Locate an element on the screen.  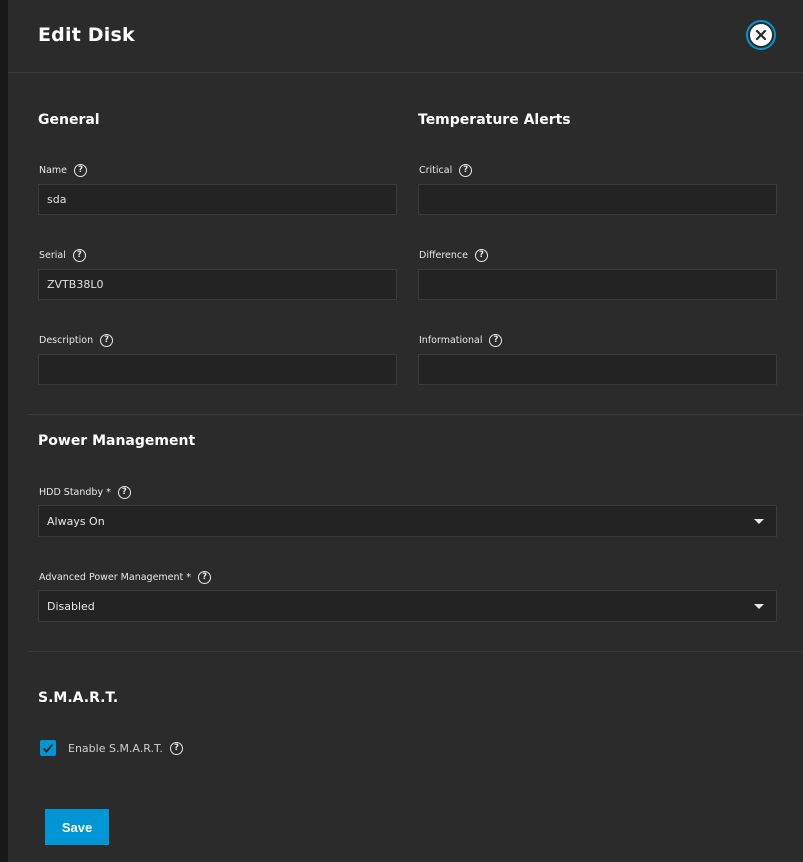
description-label: Description ? is located at coordinates (76, 340).